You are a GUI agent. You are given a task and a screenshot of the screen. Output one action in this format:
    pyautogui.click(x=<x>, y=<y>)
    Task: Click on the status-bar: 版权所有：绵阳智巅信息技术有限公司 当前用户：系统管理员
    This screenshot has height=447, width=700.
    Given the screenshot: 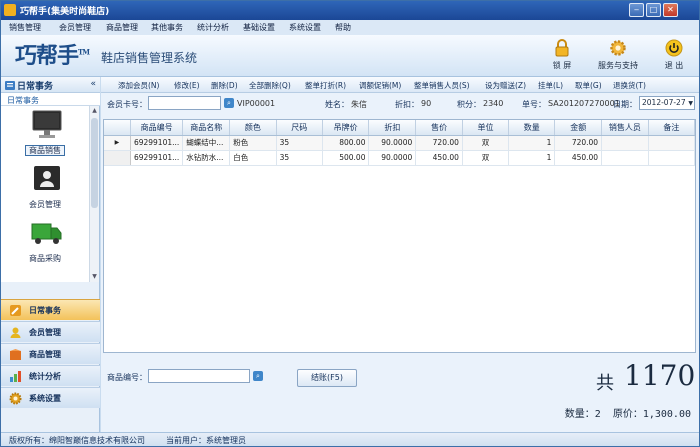 What is the action you would take?
    pyautogui.click(x=350, y=439)
    